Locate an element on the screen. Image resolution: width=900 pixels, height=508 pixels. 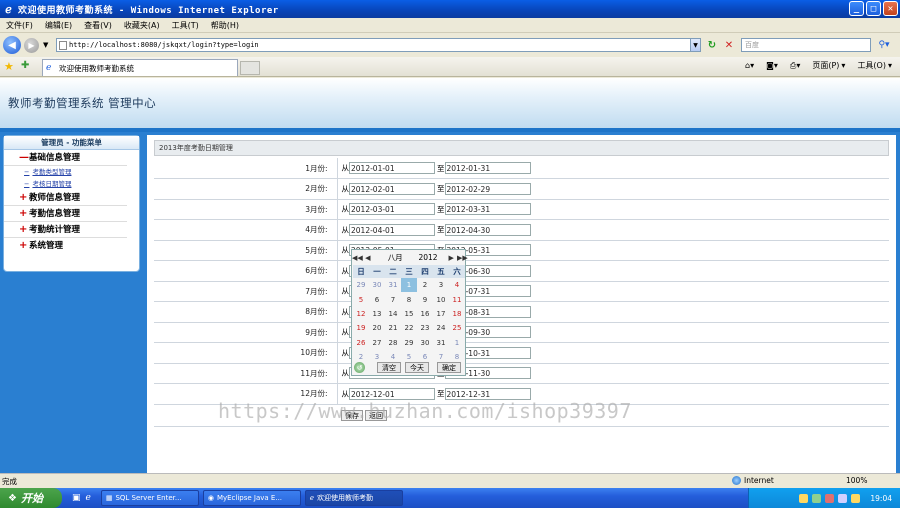
task-ie: ℯ 欢迎使用教师考勤 is located at coordinates (353, 498).